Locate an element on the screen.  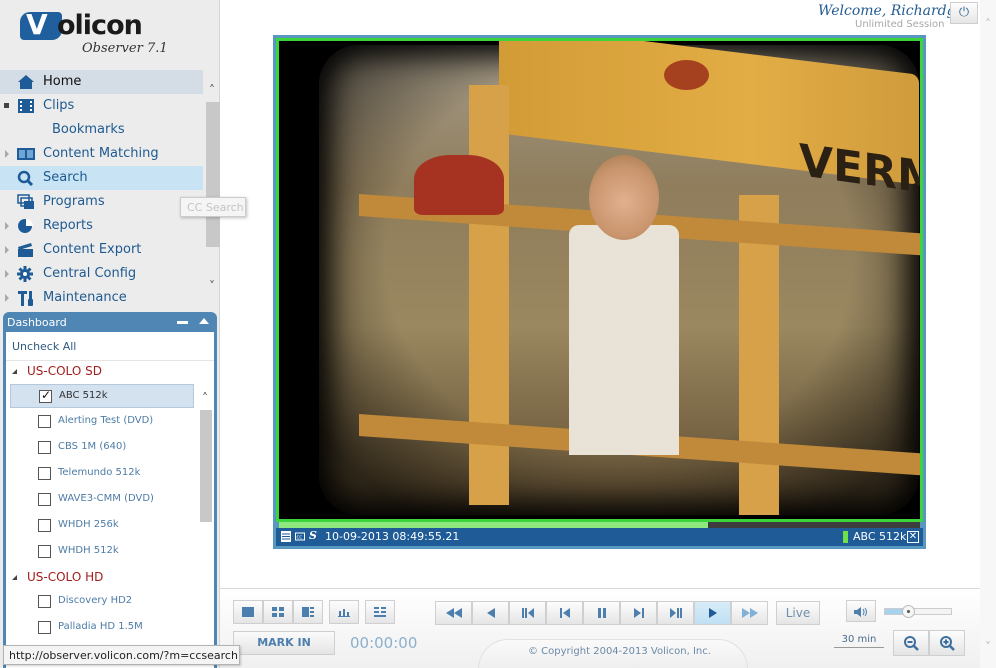
dashboard-scrollbar: ˄ ˅ is located at coordinates (205, 526).